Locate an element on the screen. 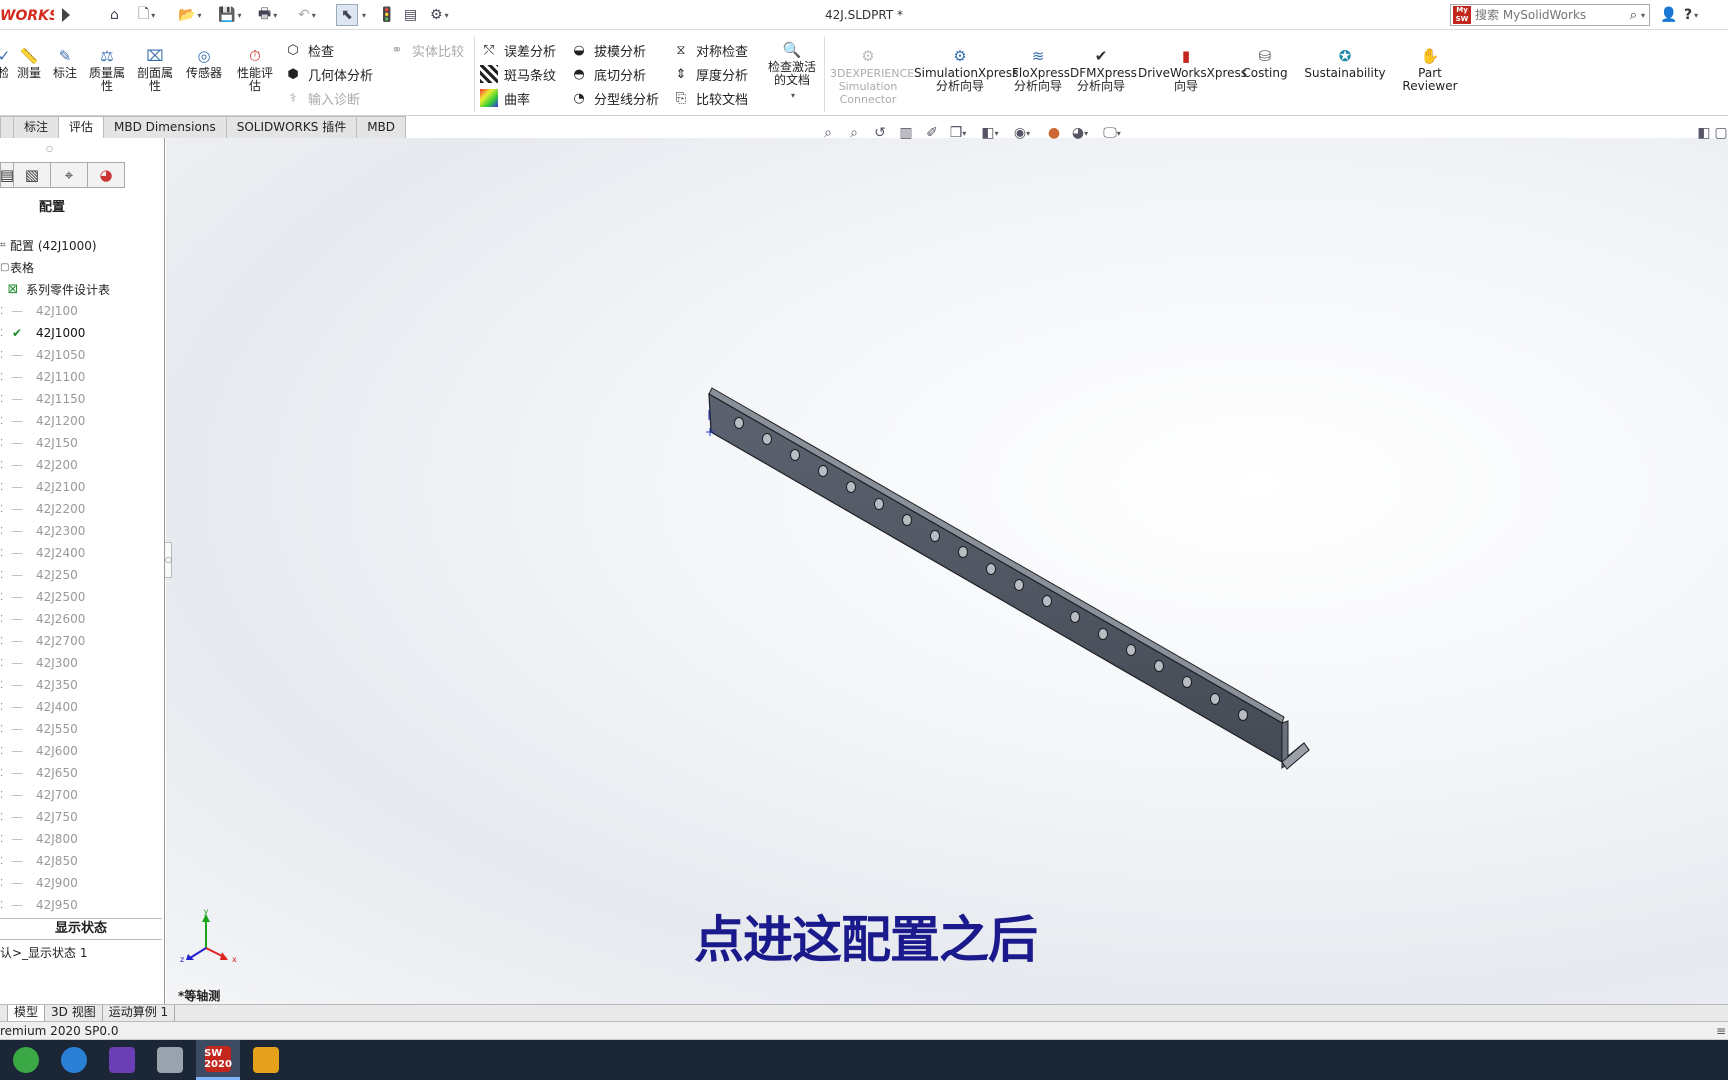  section-properties-button: ⌧ 剖面属性 is located at coordinates (155, 69).